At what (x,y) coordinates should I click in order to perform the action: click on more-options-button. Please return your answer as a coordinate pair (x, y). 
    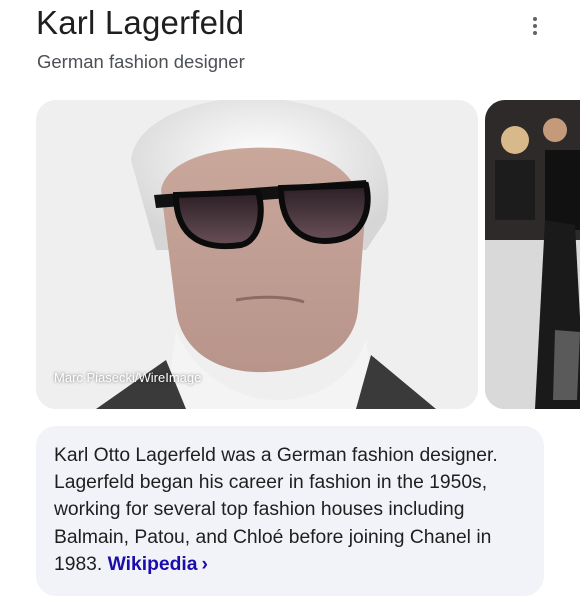
    Looking at the image, I should click on (535, 26).